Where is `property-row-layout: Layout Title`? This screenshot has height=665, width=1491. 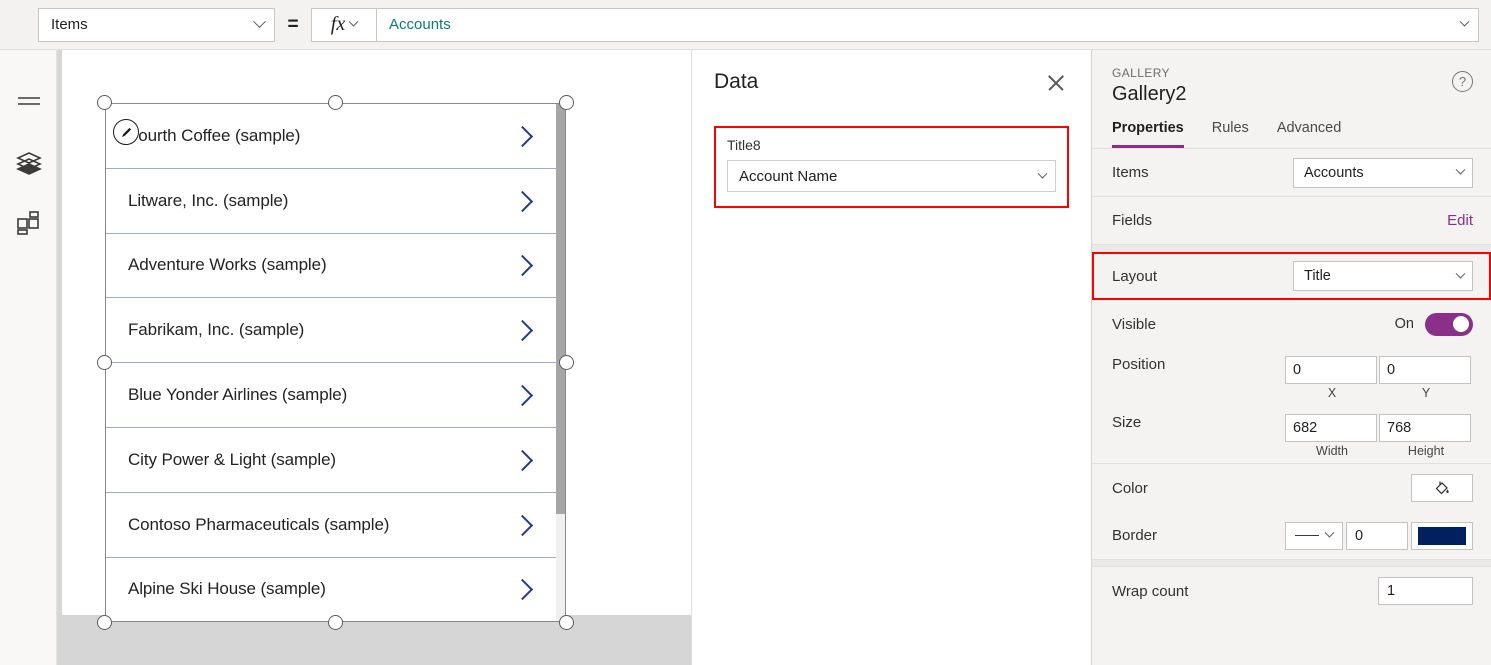 property-row-layout: Layout Title is located at coordinates (1291, 276).